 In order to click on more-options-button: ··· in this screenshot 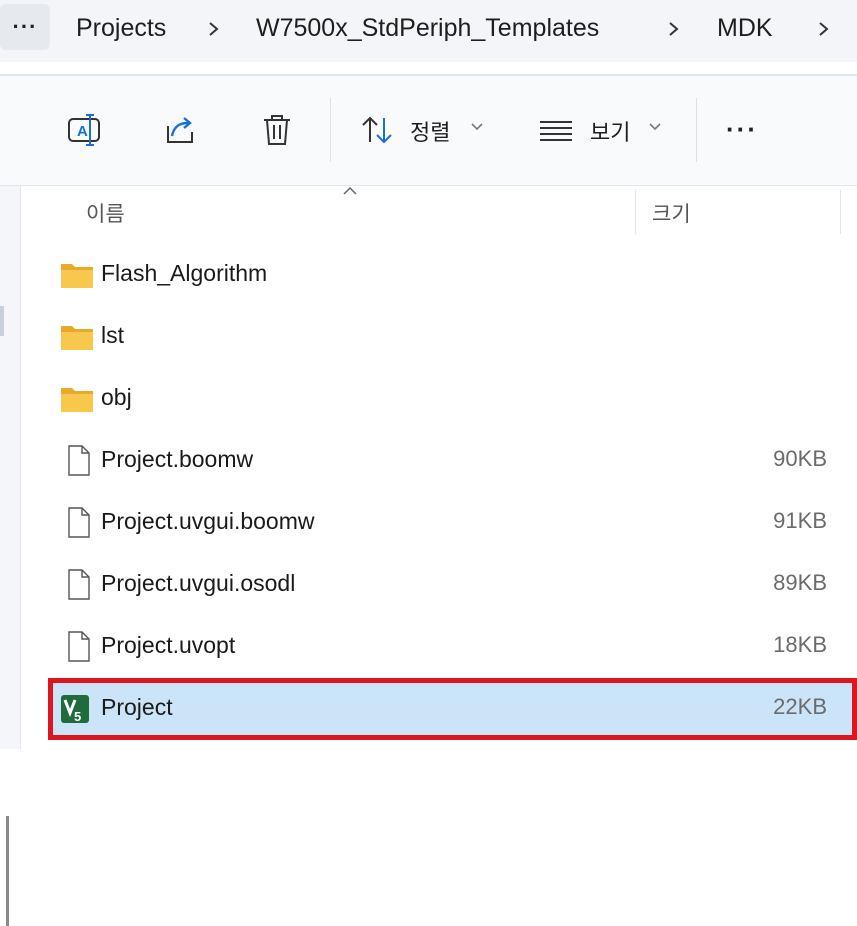, I will do `click(742, 129)`.